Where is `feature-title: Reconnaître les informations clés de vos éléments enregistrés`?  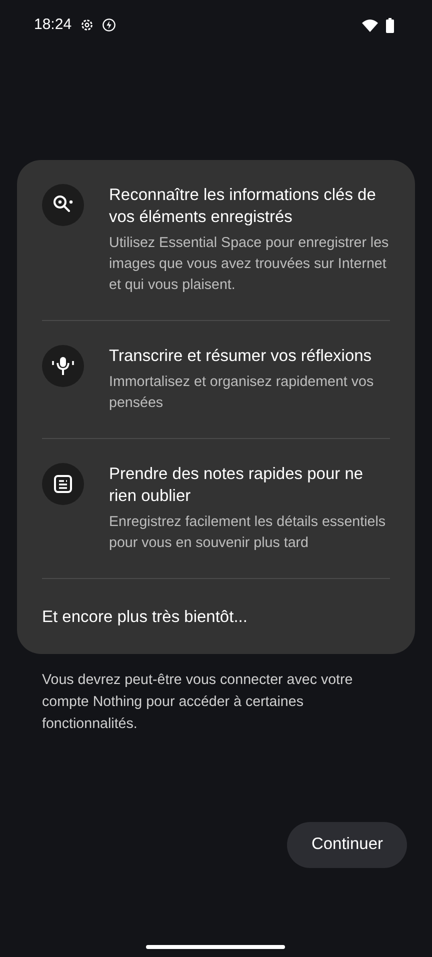
feature-title: Reconnaître les informations clés de vos éléments enregistrés is located at coordinates (243, 206).